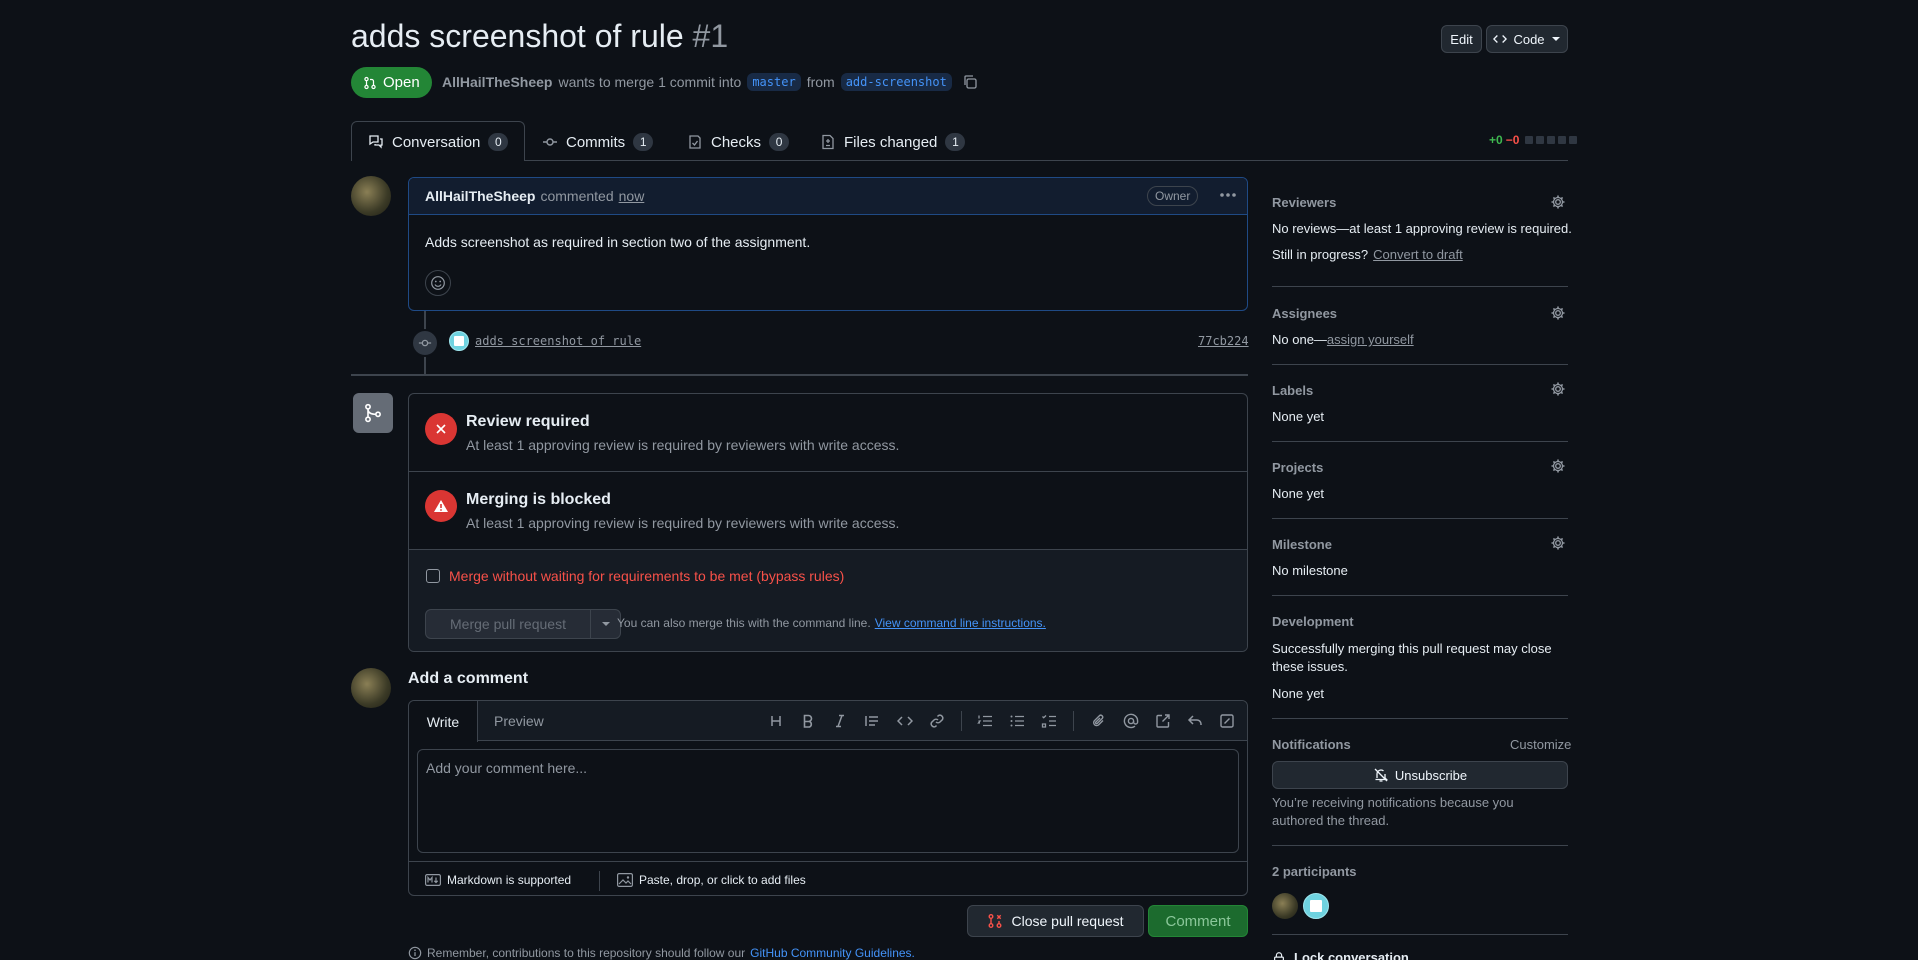  What do you see at coordinates (774, 82) in the screenshot?
I see `base-branch: master` at bounding box center [774, 82].